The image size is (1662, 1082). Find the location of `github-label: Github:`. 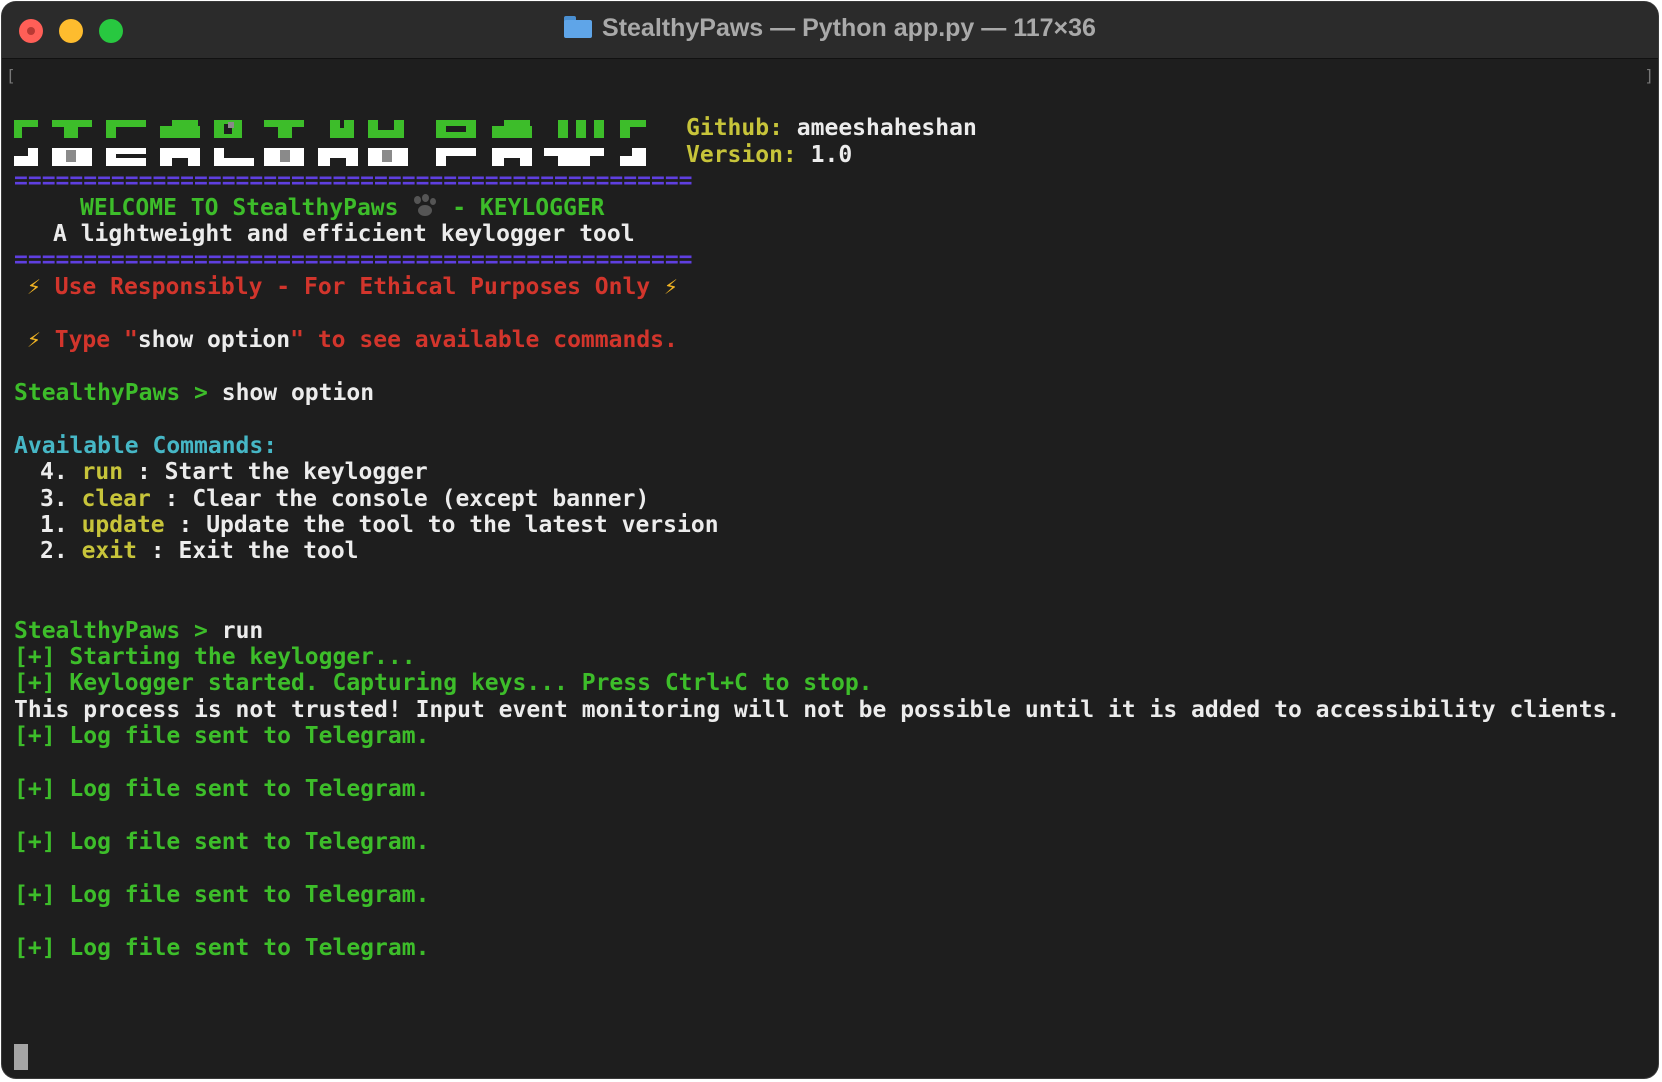

github-label: Github: is located at coordinates (734, 128).